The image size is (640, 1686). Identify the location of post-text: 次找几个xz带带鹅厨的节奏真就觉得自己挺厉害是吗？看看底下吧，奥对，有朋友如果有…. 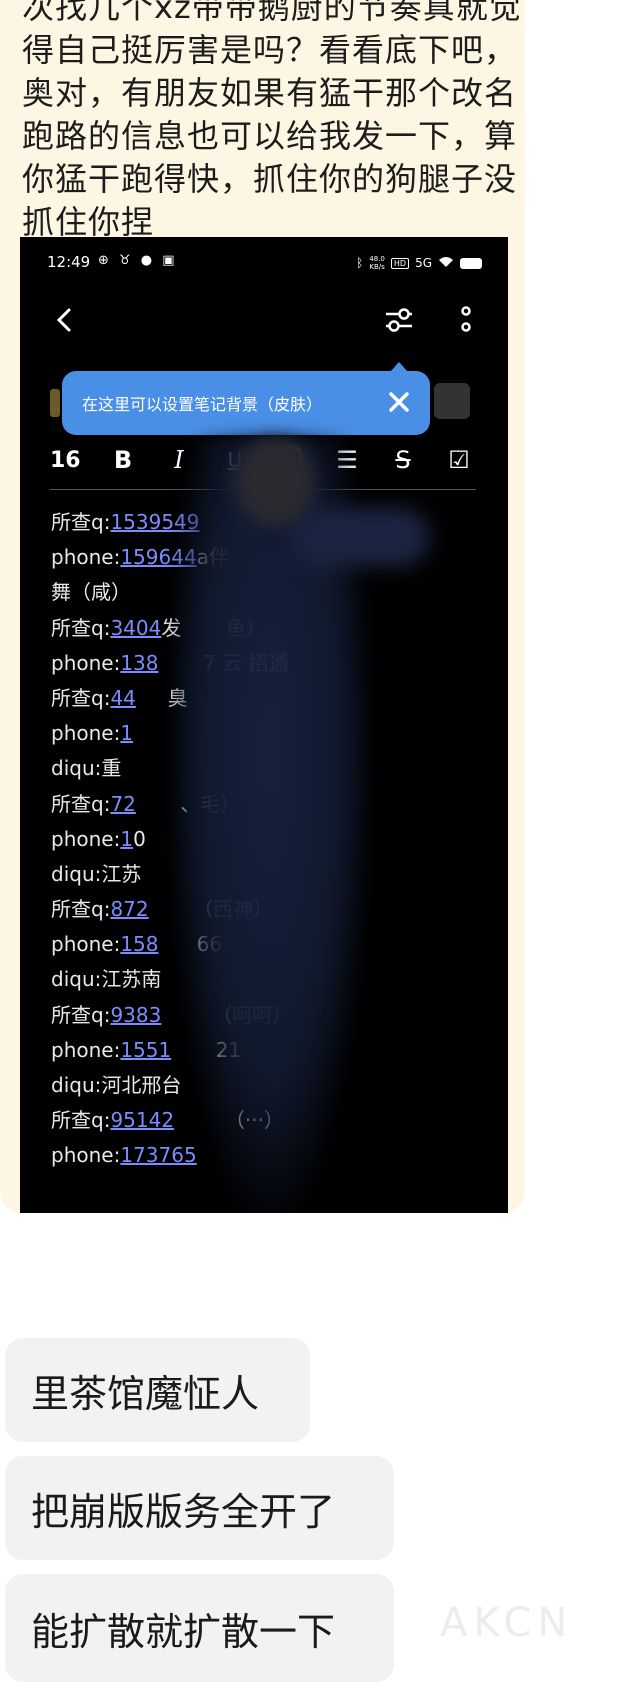
(272, 120).